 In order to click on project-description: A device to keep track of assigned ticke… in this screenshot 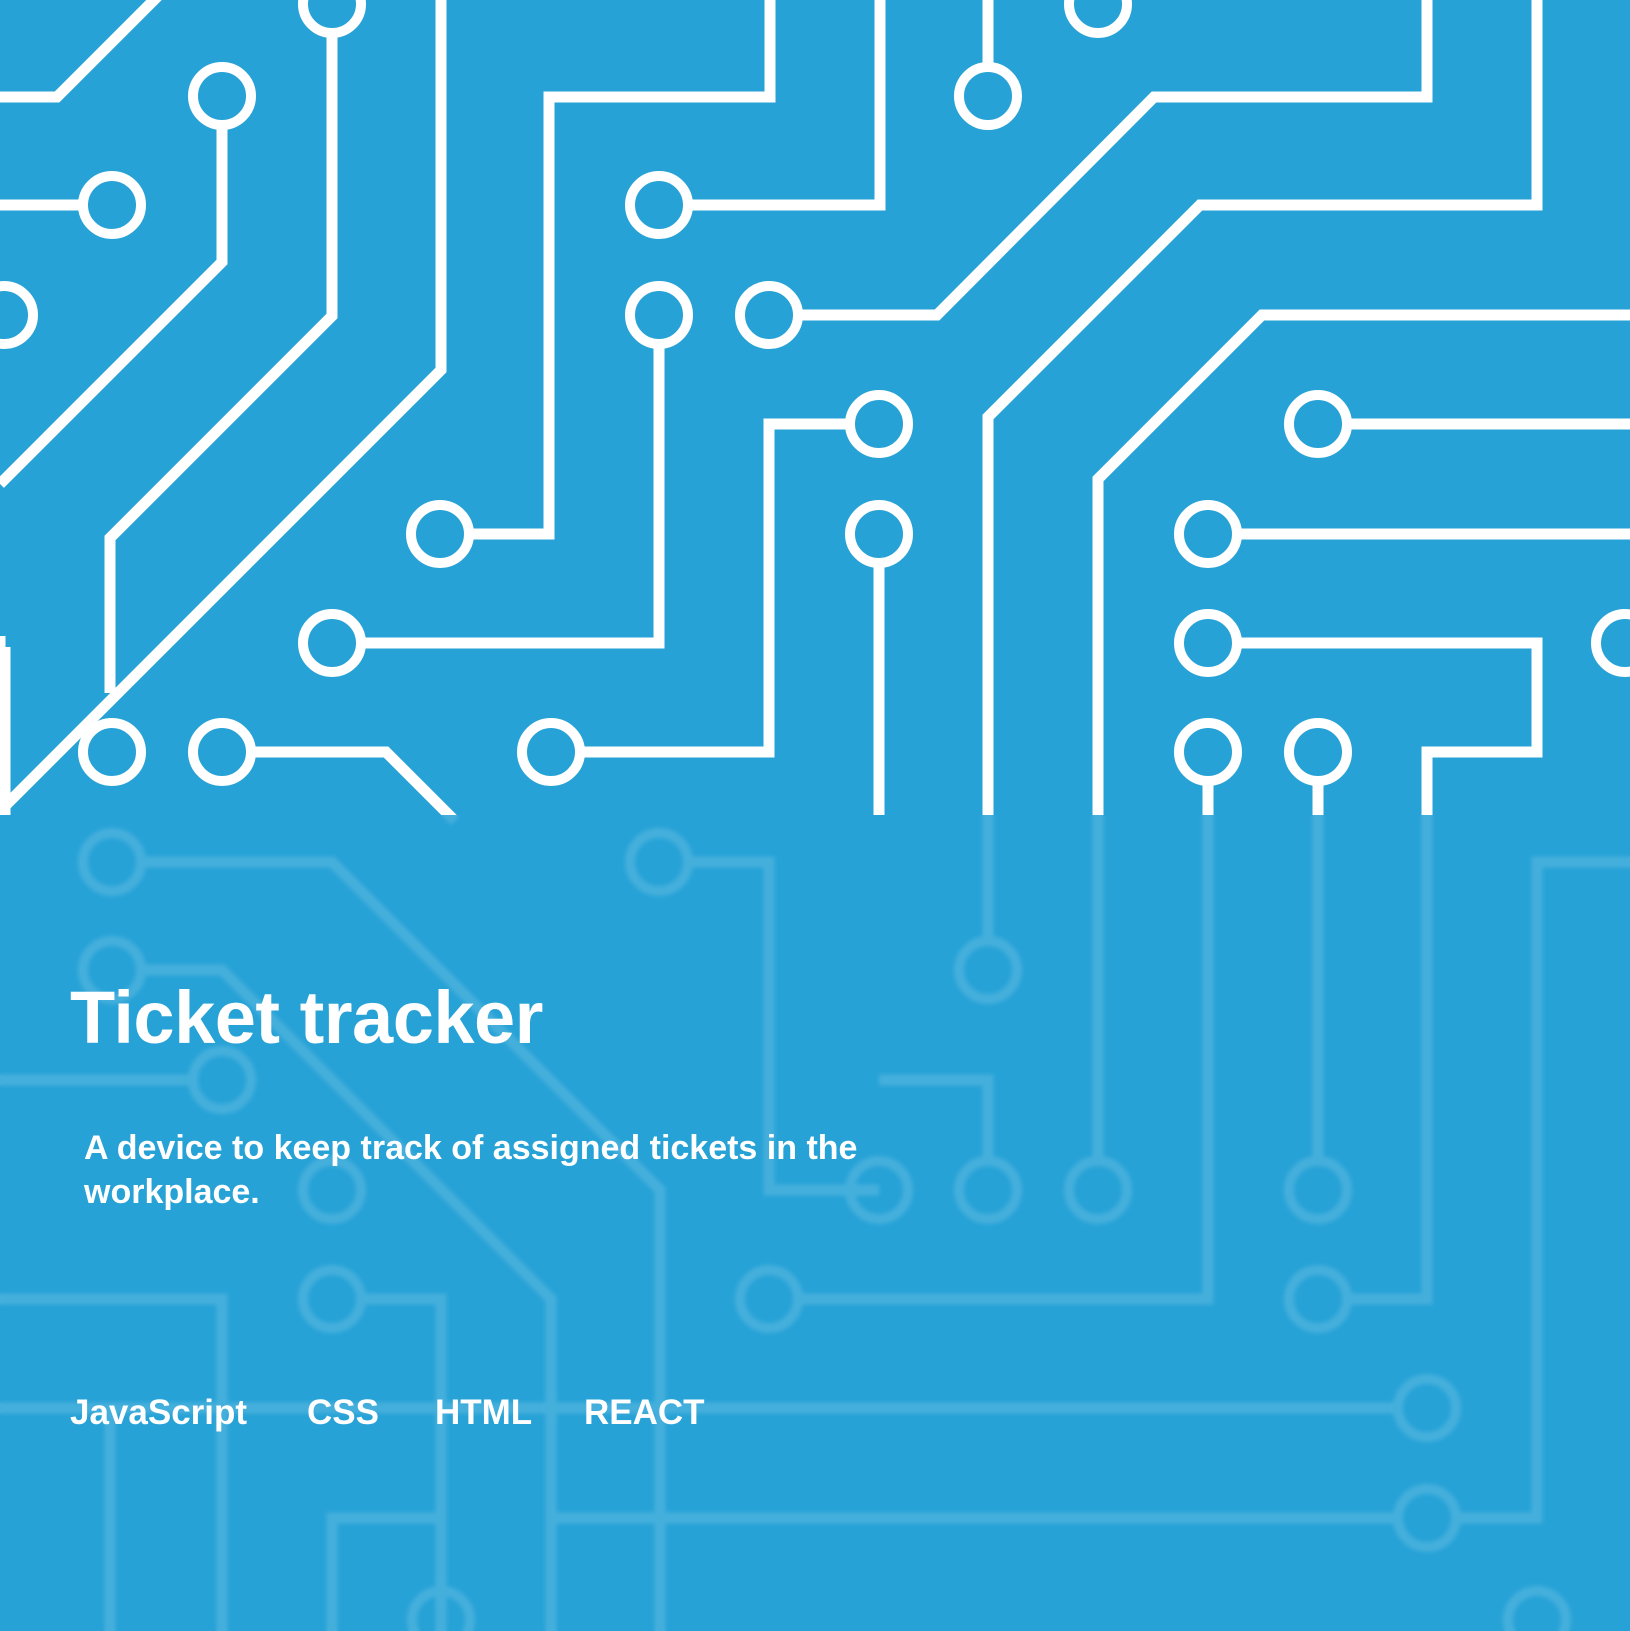, I will do `click(471, 1170)`.